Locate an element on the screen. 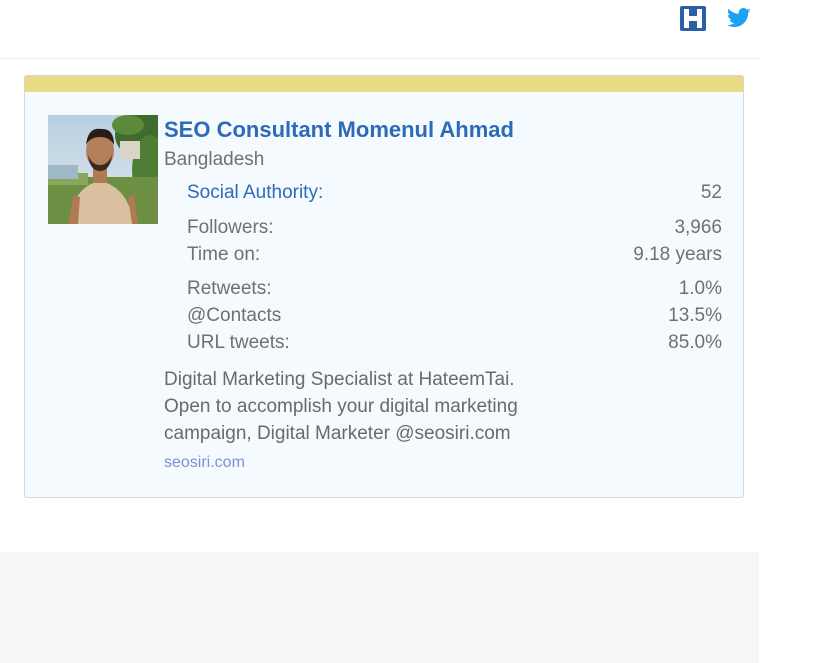  stat-label: Social Authority: is located at coordinates (255, 193).